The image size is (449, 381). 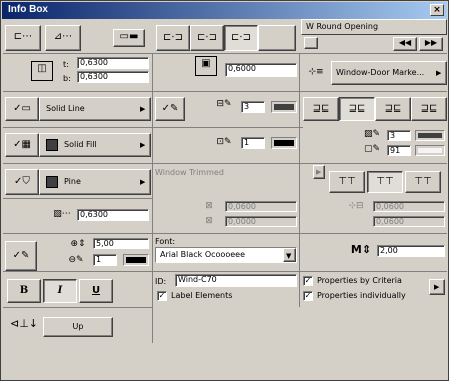 What do you see at coordinates (173, 38) in the screenshot?
I see `anchor-left-button: ⊏⋅⊐` at bounding box center [173, 38].